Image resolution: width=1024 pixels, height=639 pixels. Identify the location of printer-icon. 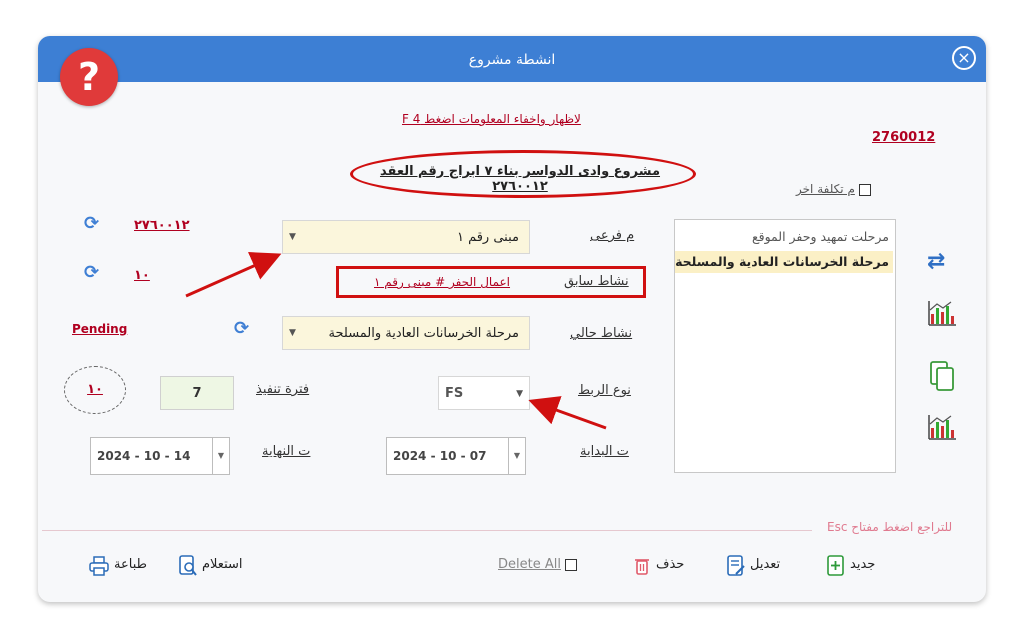
(99, 566).